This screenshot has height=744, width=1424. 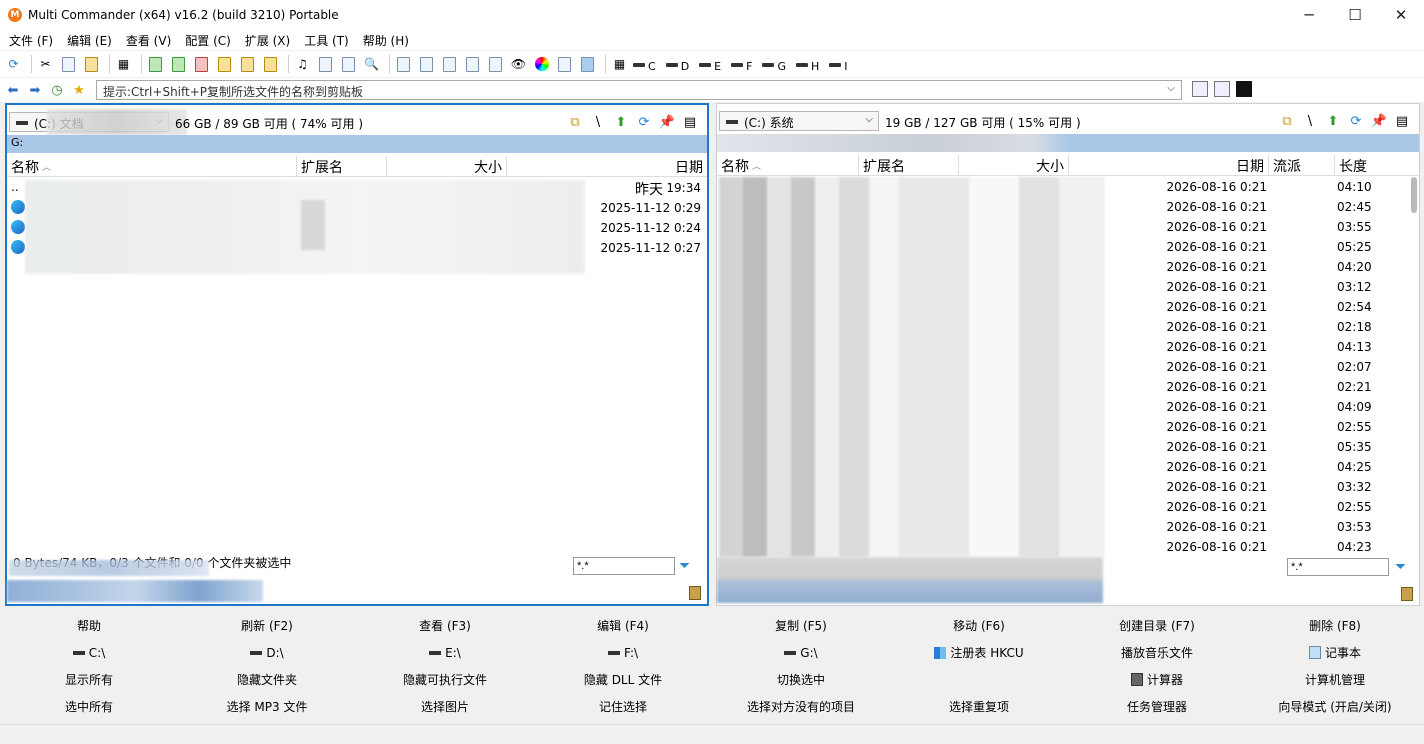 What do you see at coordinates (357, 144) in the screenshot?
I see `path-bar: G:` at bounding box center [357, 144].